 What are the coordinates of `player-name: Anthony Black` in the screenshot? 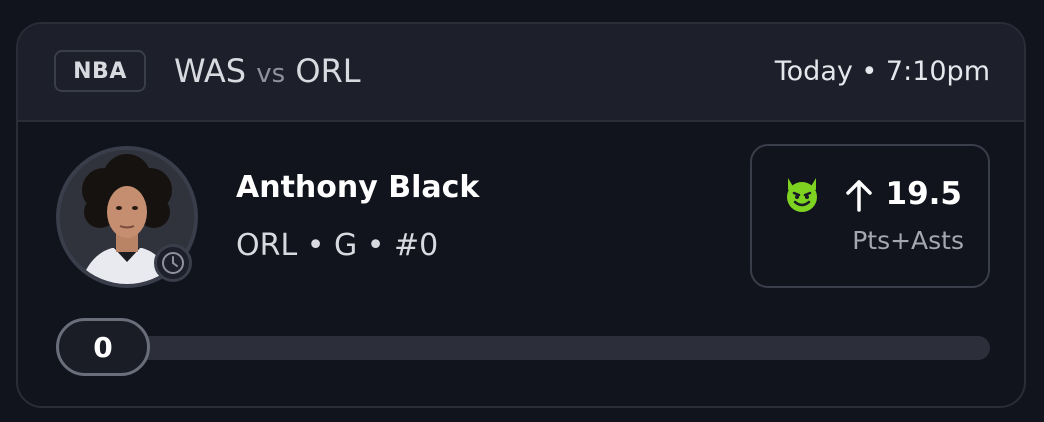 It's located at (358, 187).